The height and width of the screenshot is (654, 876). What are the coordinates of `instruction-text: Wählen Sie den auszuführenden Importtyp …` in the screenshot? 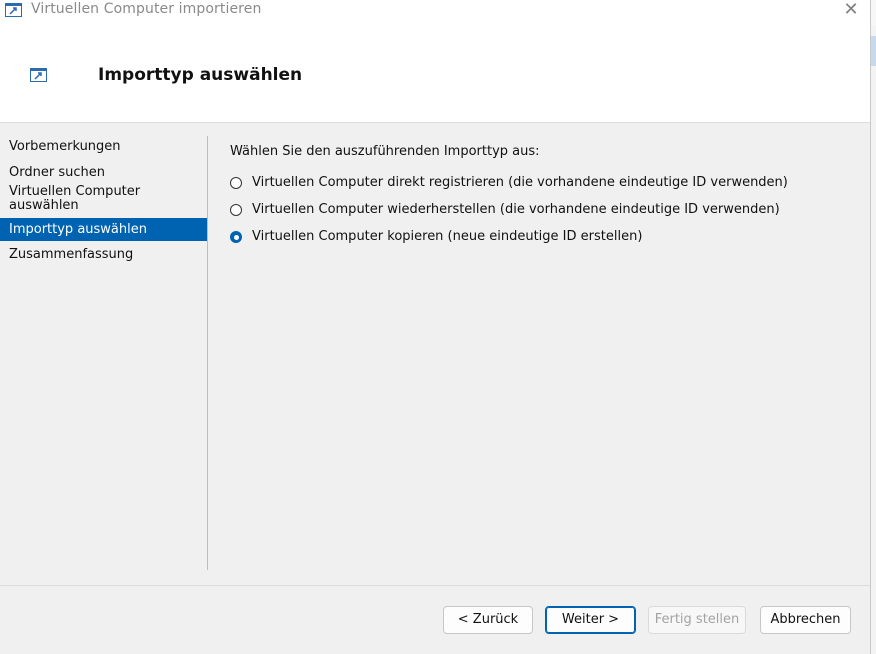 It's located at (385, 151).